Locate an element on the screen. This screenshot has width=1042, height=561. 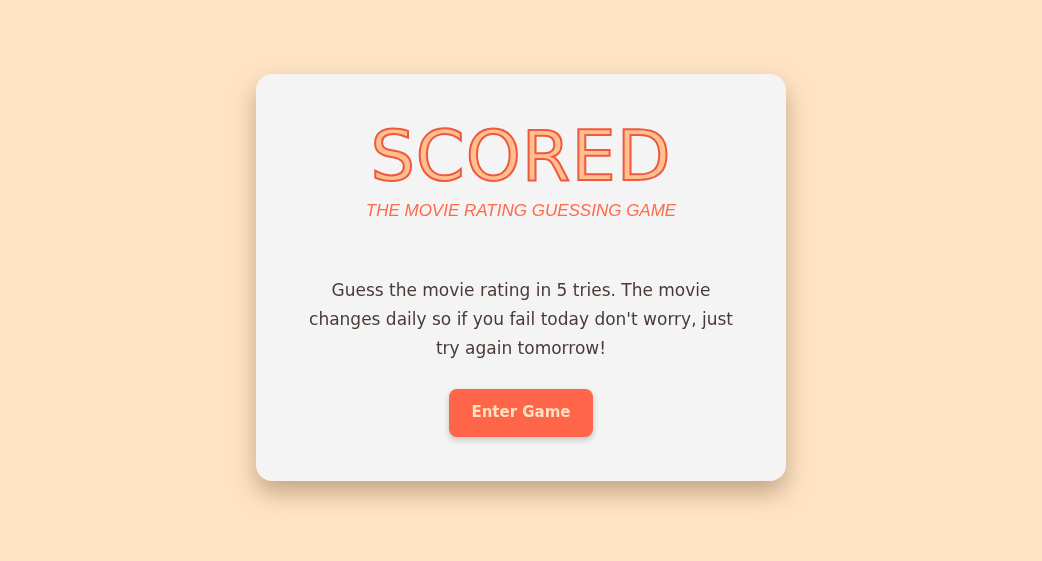
intro-text: Guess the movie rating in 5 tries. The movie changes daily so if you fail today don't worry, just try again tomorrow! is located at coordinates (521, 319).